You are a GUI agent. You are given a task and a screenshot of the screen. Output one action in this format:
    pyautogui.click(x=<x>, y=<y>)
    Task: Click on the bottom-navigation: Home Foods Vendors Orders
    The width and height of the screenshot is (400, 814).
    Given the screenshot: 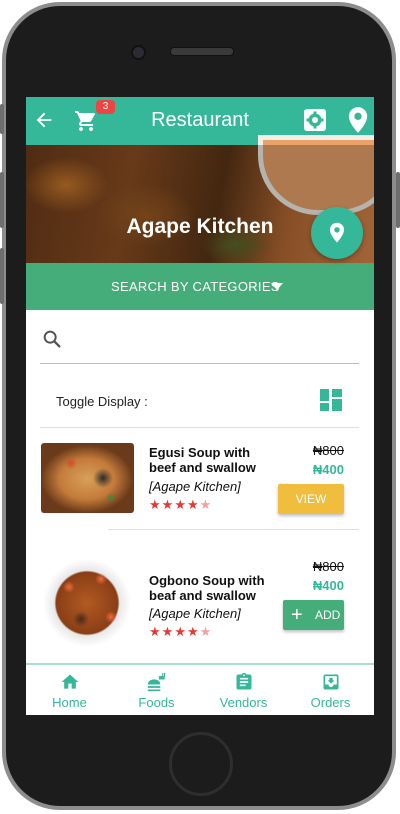 What is the action you would take?
    pyautogui.click(x=200, y=689)
    